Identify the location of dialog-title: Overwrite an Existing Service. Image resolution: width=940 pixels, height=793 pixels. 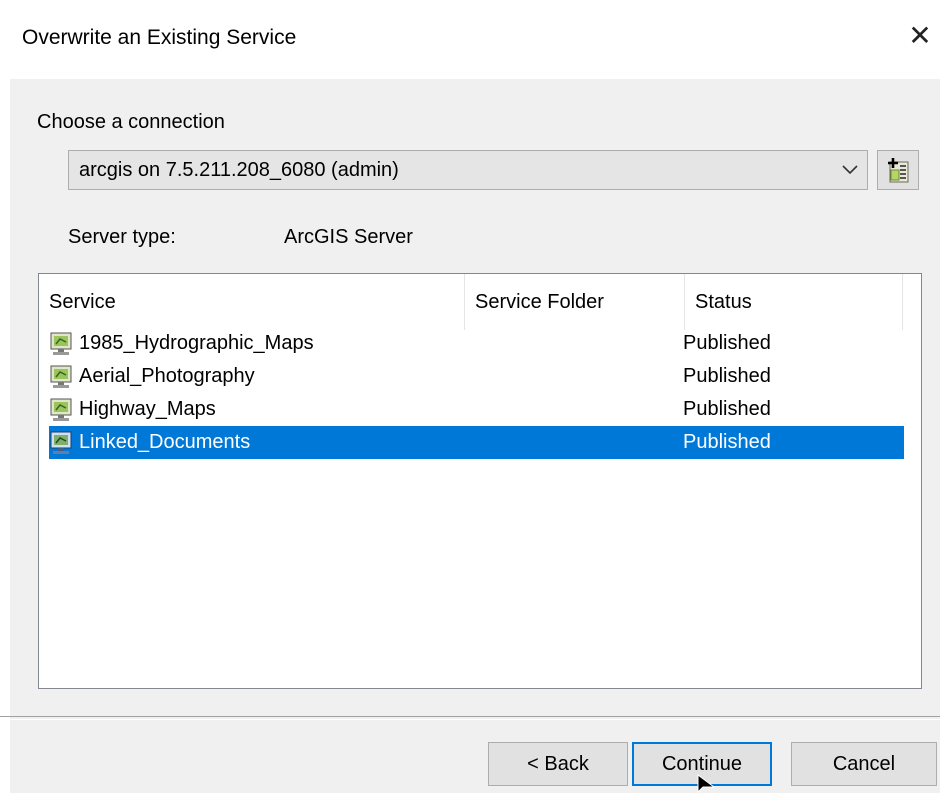
(159, 37).